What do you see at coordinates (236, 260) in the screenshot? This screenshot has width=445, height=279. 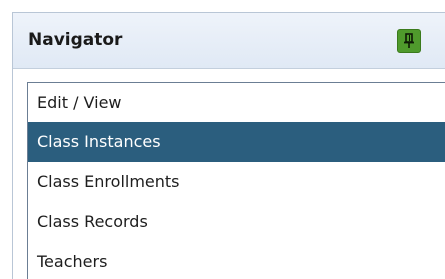 I see `nav-item-teachers: Teachers` at bounding box center [236, 260].